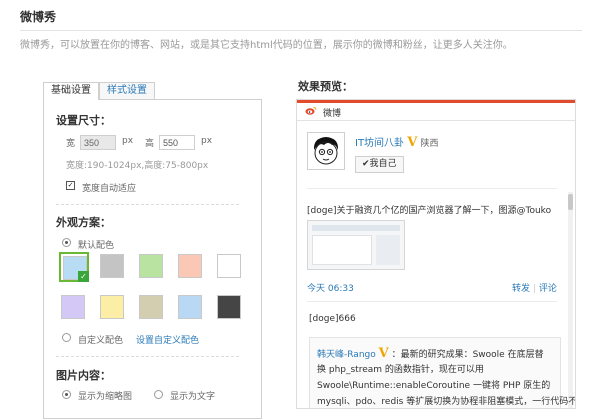  Describe the element at coordinates (366, 164) in the screenshot. I see `checkmark-icon: ✔` at that location.